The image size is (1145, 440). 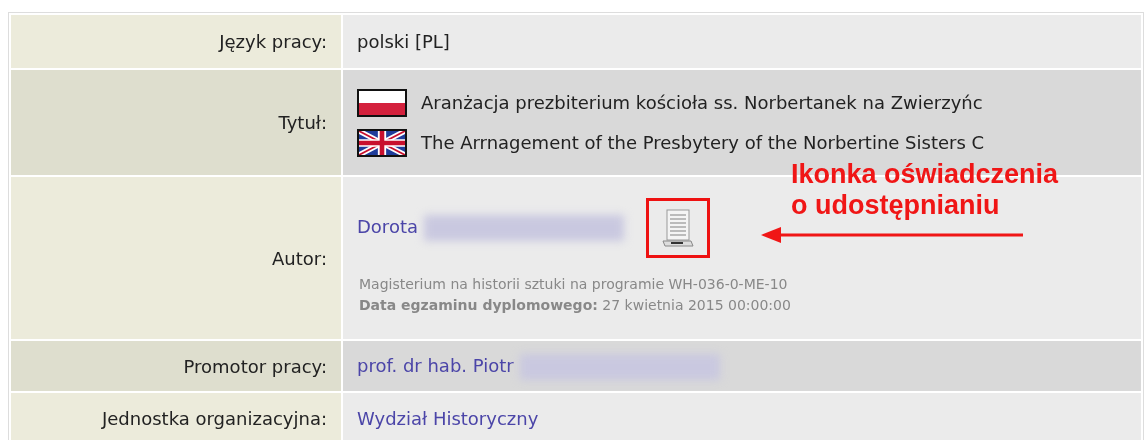 I want to click on author-link: Dorota, so click(x=387, y=226).